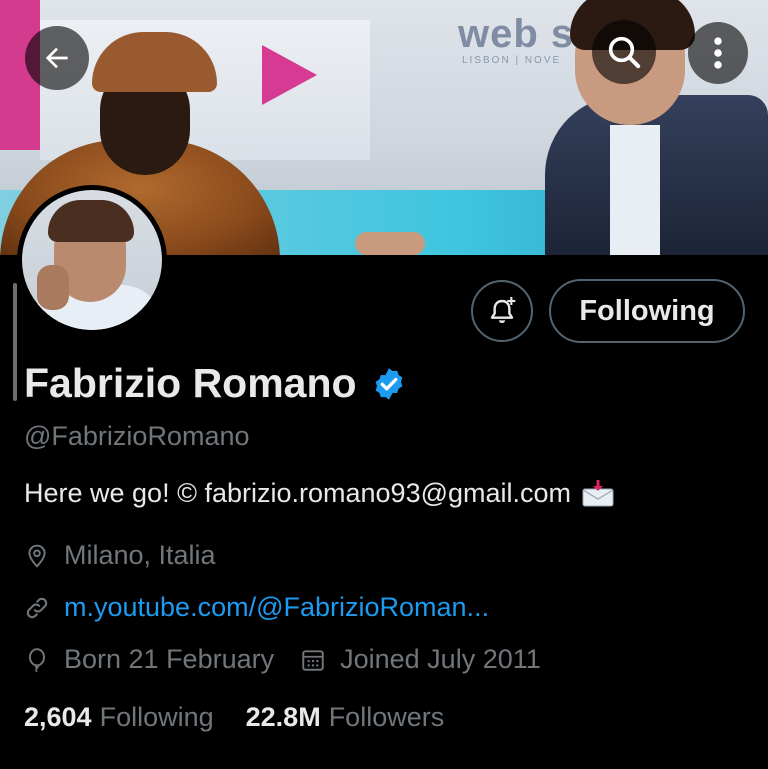 The width and height of the screenshot is (768, 769). I want to click on following-button: Following, so click(647, 311).